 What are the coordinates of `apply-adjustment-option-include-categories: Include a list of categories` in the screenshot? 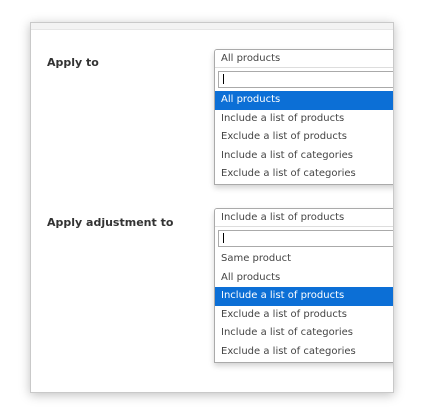 It's located at (304, 333).